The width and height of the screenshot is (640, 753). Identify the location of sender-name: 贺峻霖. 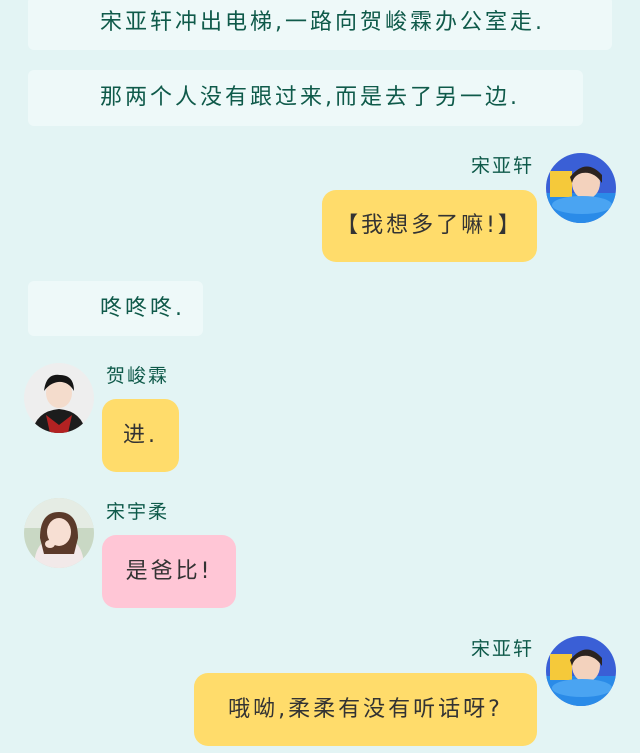
(138, 376).